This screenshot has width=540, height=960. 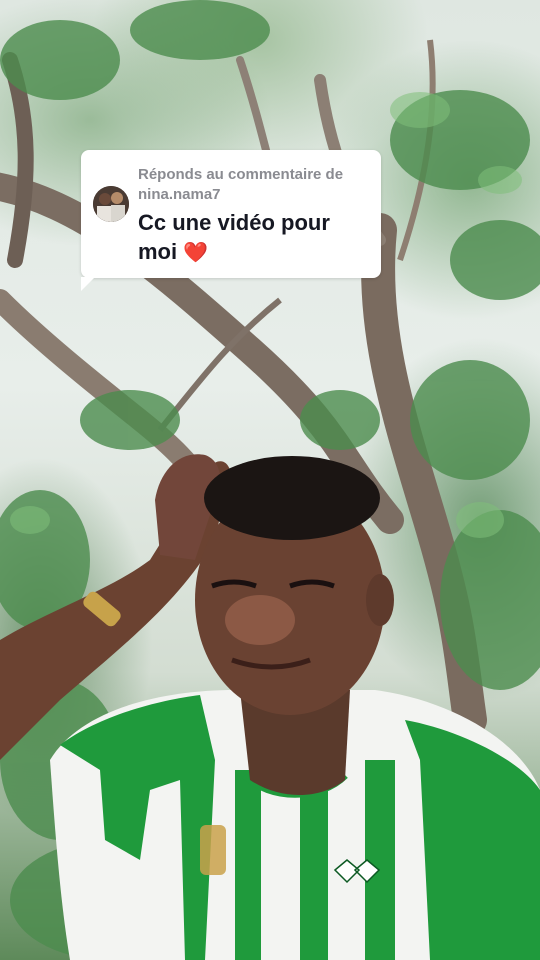 What do you see at coordinates (234, 237) in the screenshot?
I see `comment-text: Cc une vidéo pour moi` at bounding box center [234, 237].